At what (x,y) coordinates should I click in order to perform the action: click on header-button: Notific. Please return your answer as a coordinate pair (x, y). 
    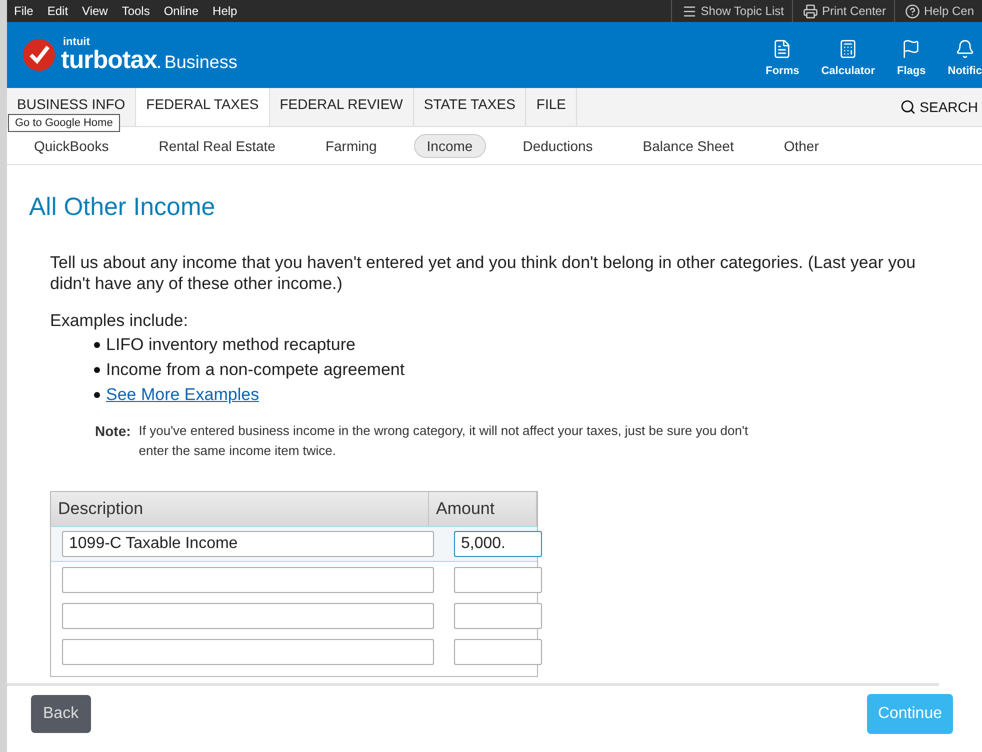
    Looking at the image, I should click on (965, 58).